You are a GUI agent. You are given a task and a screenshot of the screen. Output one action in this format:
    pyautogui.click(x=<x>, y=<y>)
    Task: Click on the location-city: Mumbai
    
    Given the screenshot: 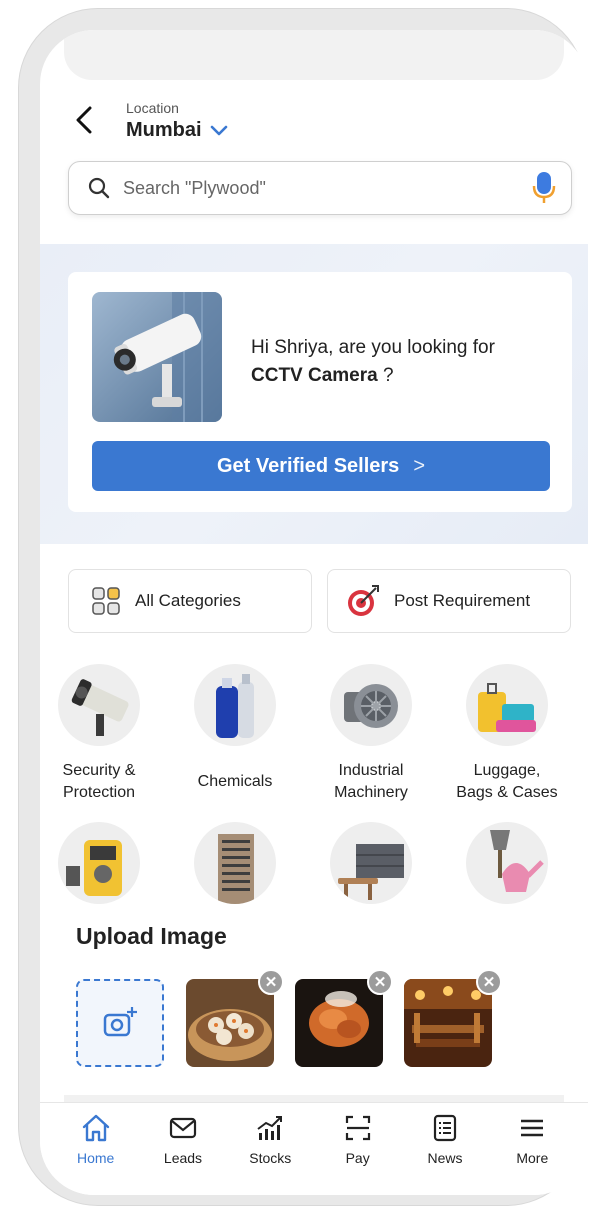 What is the action you would take?
    pyautogui.click(x=164, y=130)
    